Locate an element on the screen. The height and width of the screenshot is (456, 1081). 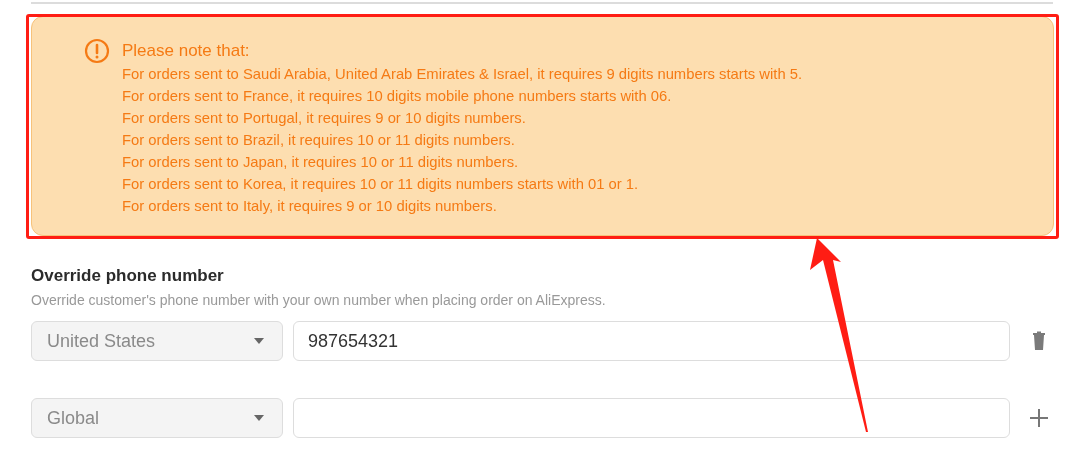
notice-title: Please note that: is located at coordinates (186, 51).